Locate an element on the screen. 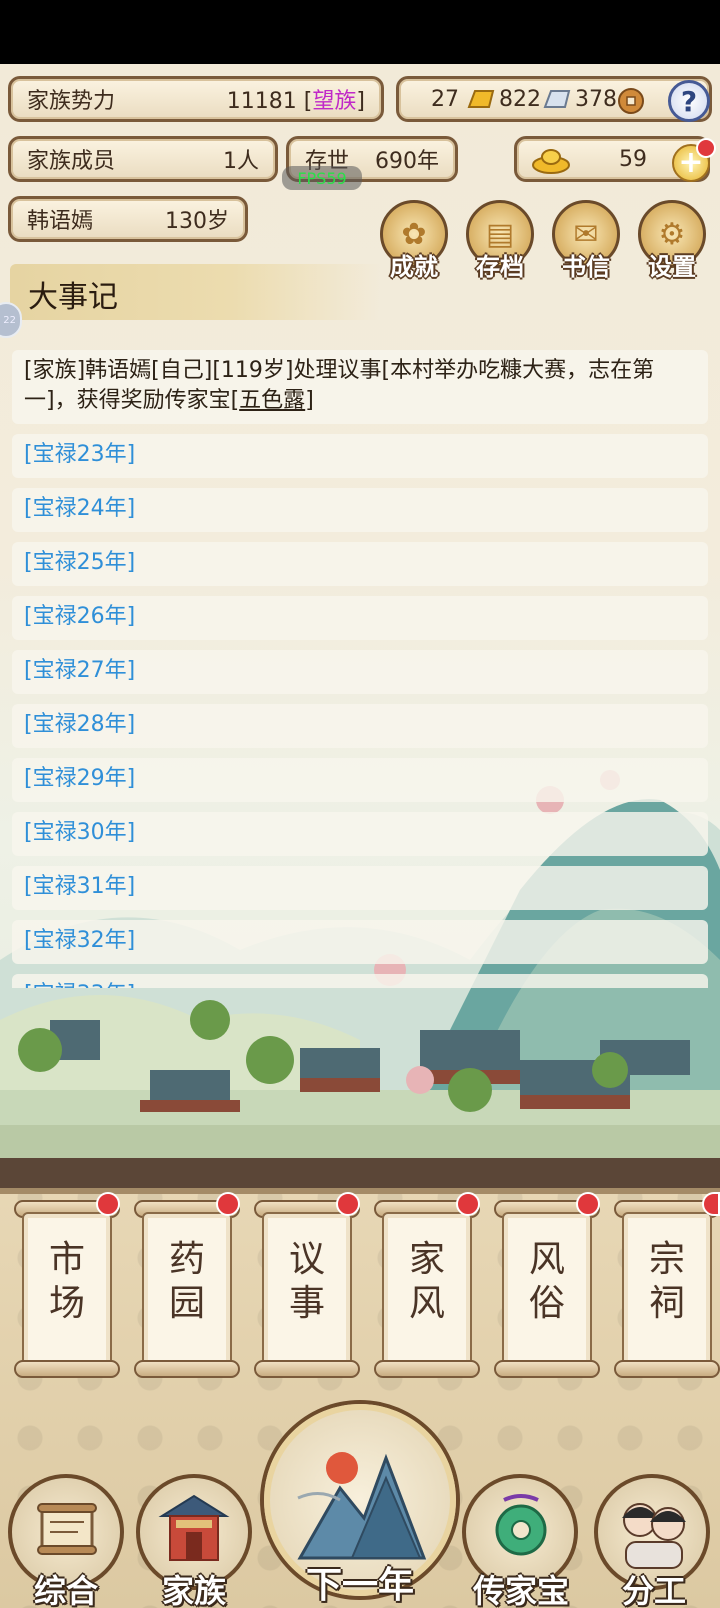 Image resolution: width=720 pixels, height=1608 pixels. year-entry: [宝禄33年] is located at coordinates (360, 981).